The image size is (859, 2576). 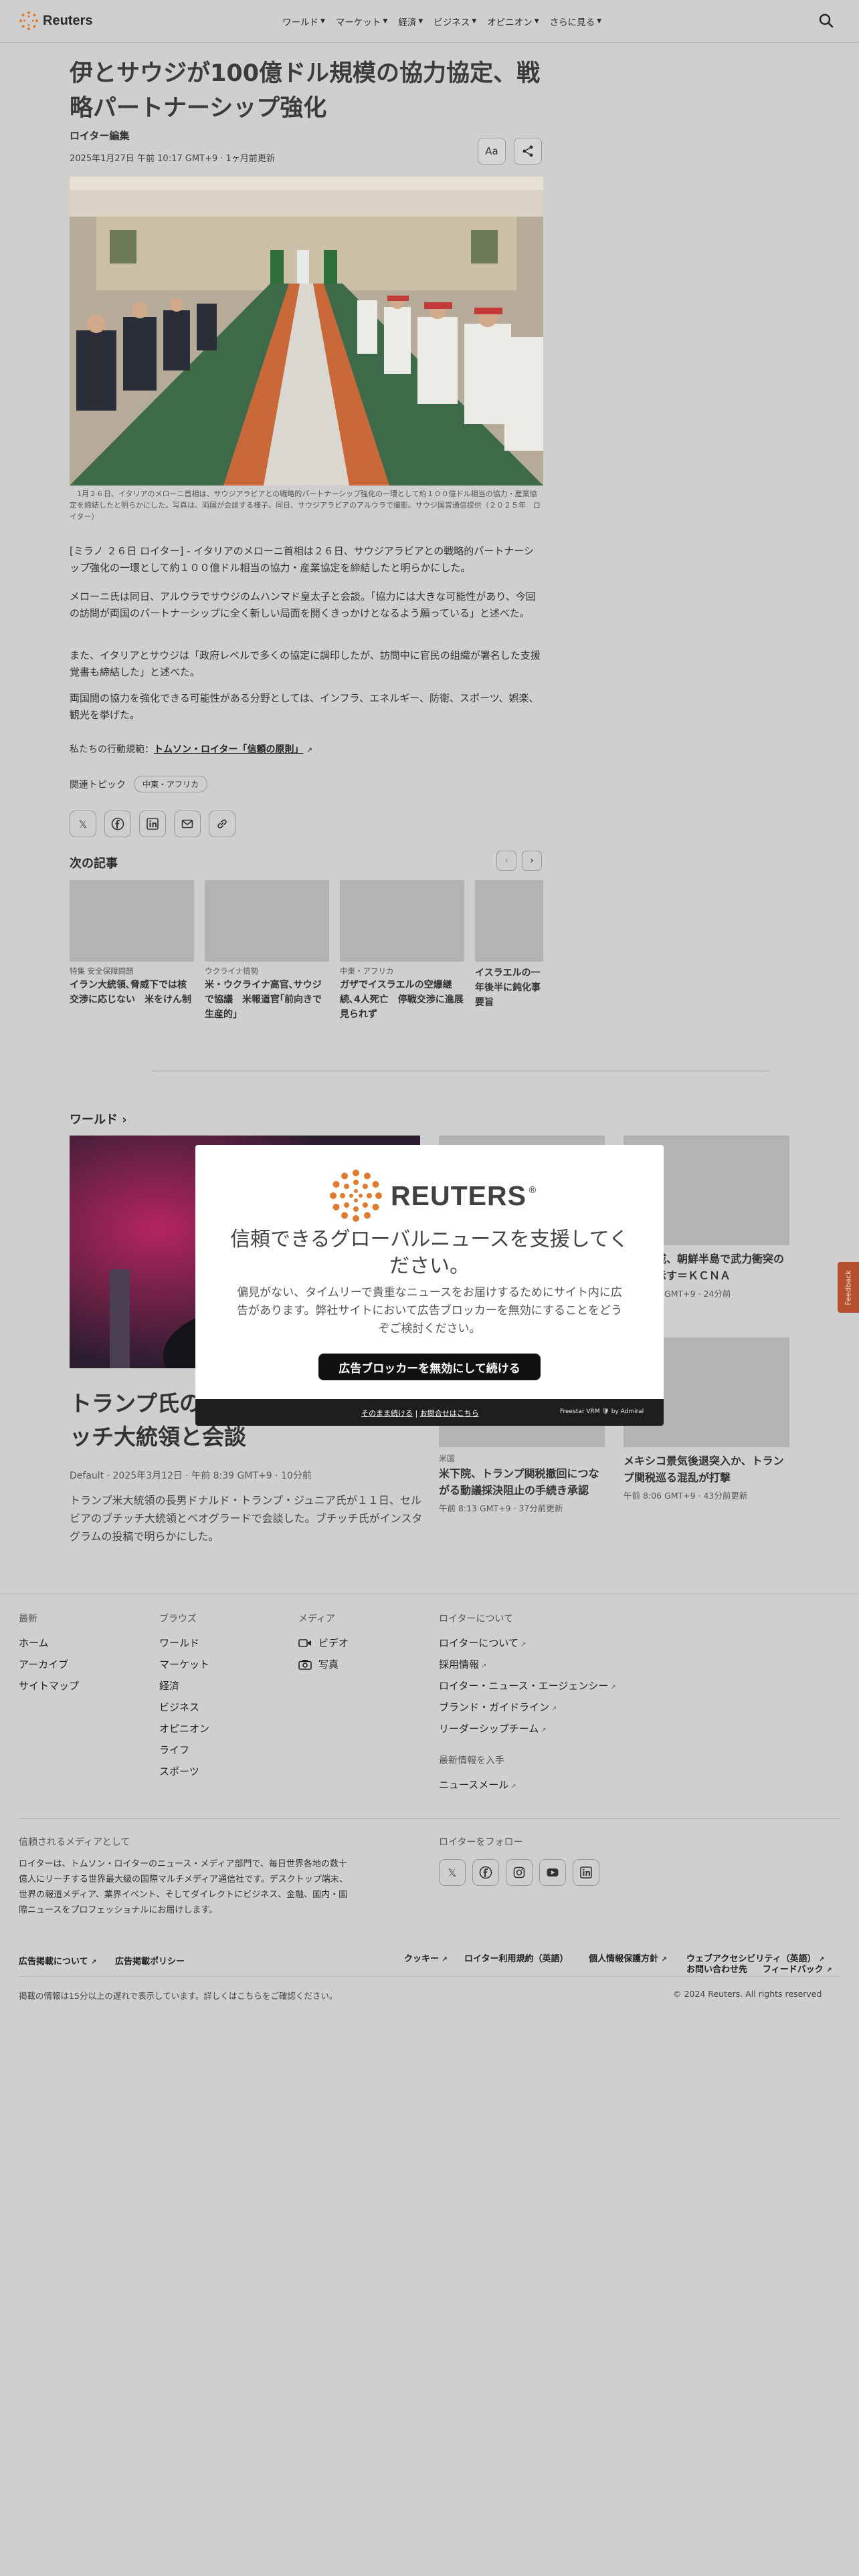 I want to click on modal-brand: REUTERS ®, so click(x=433, y=1195).